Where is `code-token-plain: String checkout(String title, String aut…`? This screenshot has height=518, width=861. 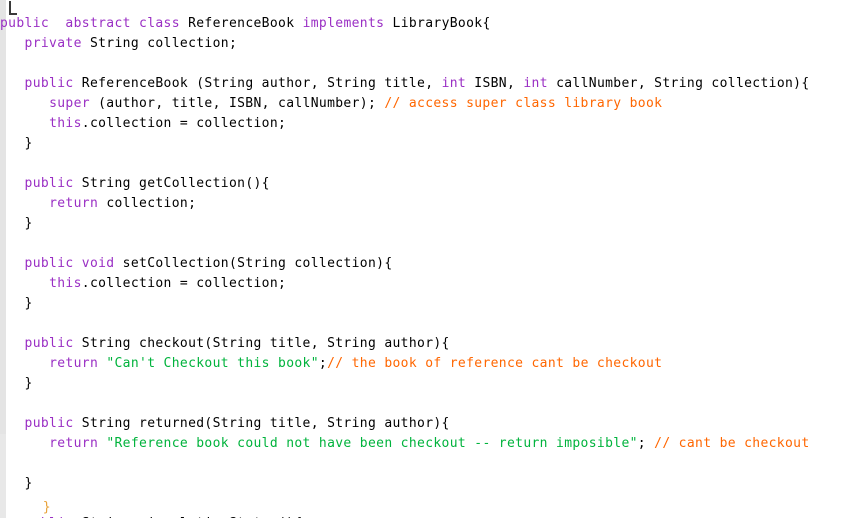
code-token-plain: String checkout(String title, String aut… is located at coordinates (265, 343).